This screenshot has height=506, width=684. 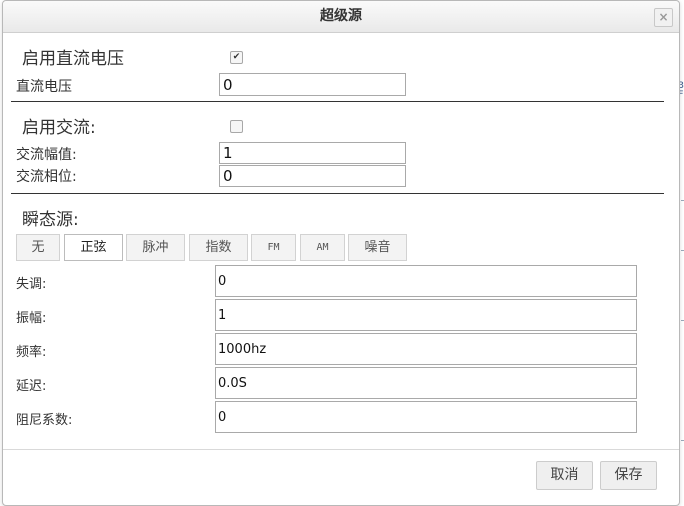 What do you see at coordinates (93, 247) in the screenshot?
I see `tab-sine: 正弦` at bounding box center [93, 247].